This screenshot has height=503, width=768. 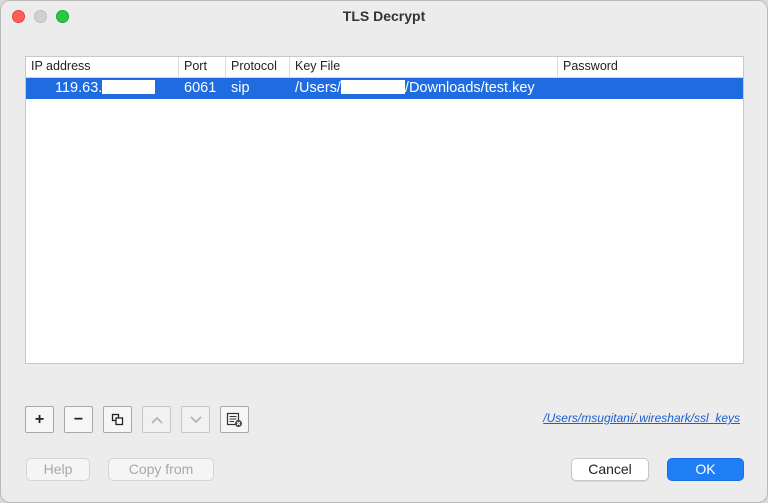 I want to click on window-title: TLS Decrypt, so click(x=384, y=16).